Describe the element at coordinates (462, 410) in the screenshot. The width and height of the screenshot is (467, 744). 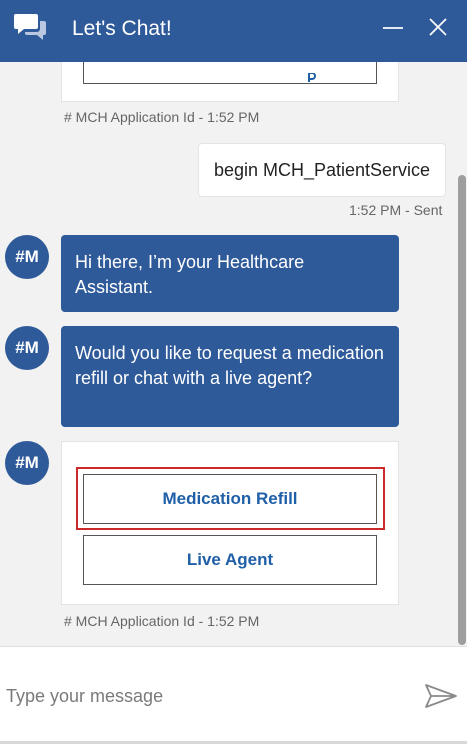
I see `scrollbar-thumb` at that location.